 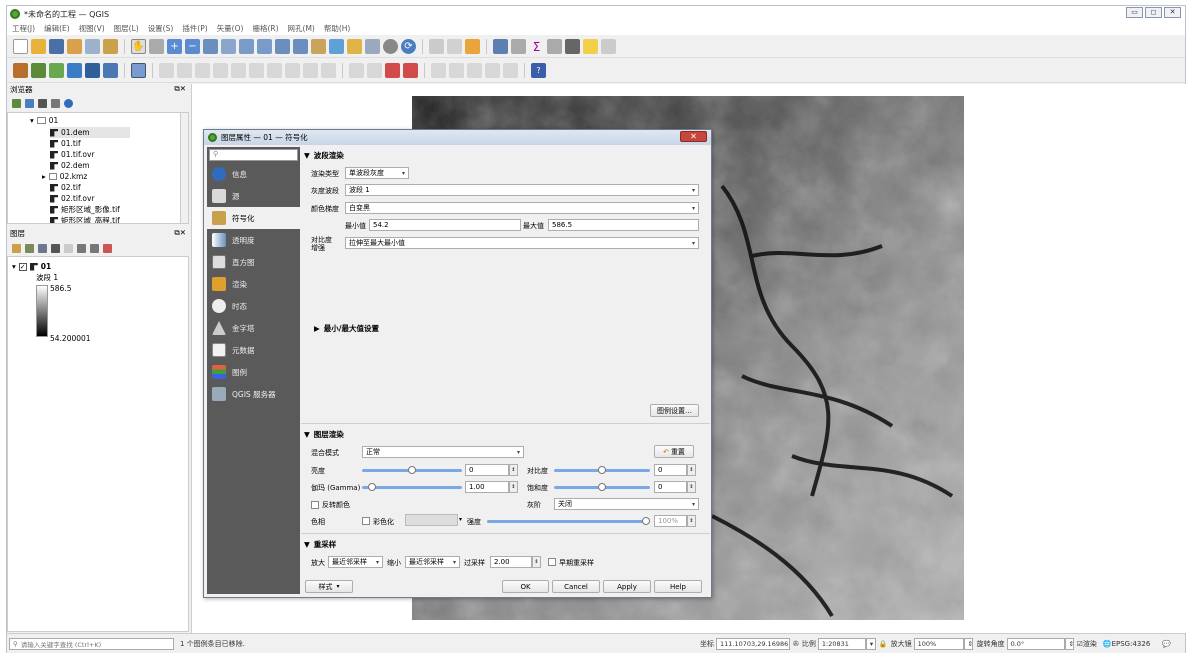 What do you see at coordinates (318, 46) in the screenshot?
I see `new-map-view-icon` at bounding box center [318, 46].